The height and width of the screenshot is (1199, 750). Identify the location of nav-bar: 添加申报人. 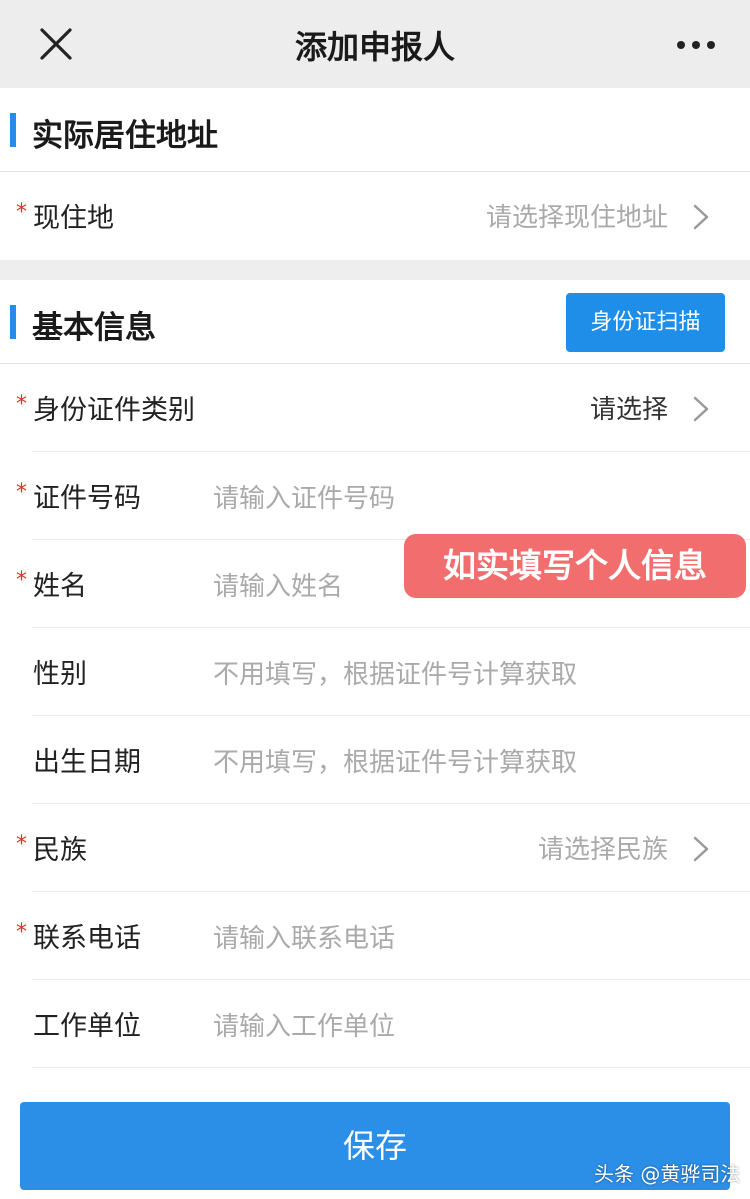
(375, 44).